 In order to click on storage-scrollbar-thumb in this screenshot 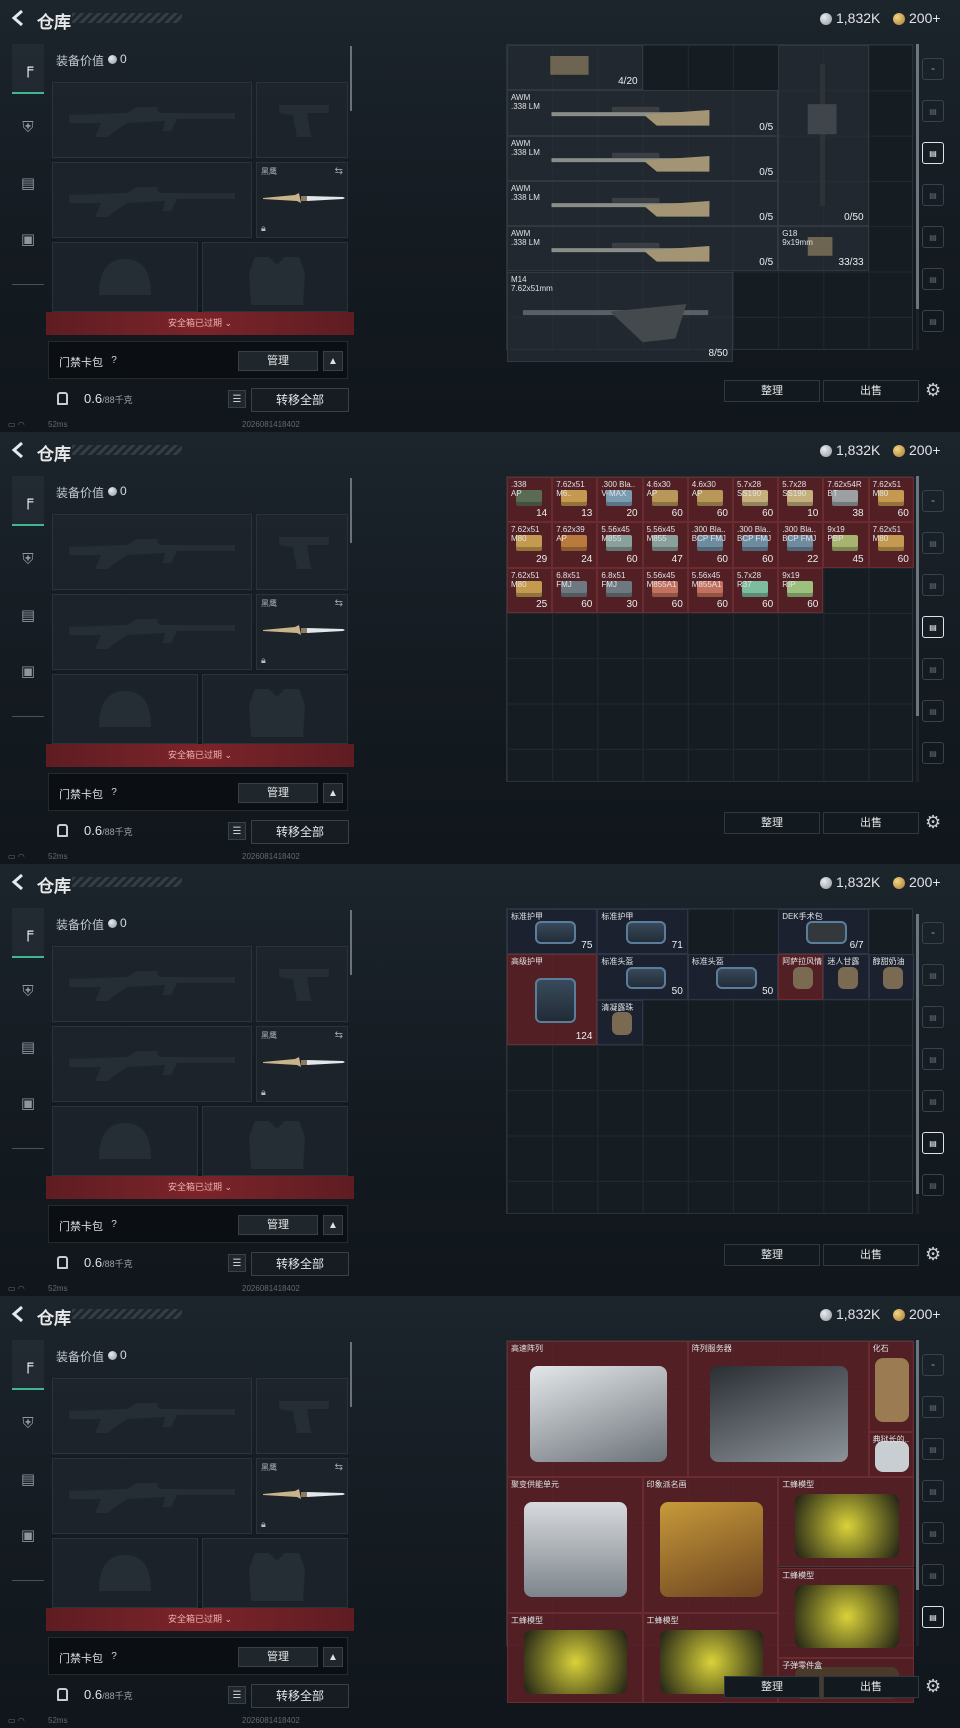, I will do `click(917, 176)`.